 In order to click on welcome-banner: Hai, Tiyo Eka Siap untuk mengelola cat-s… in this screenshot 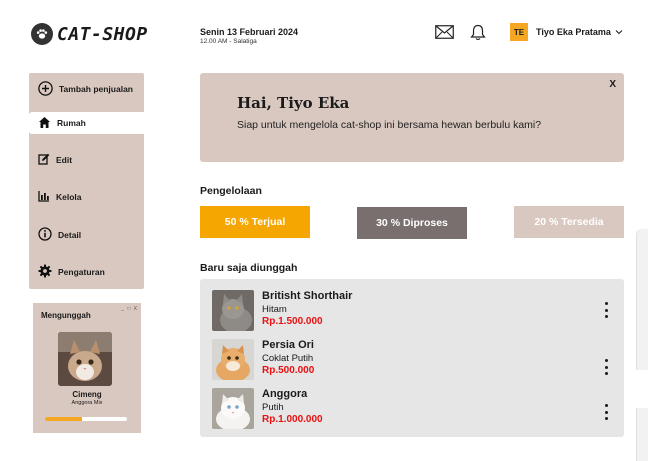, I will do `click(412, 117)`.